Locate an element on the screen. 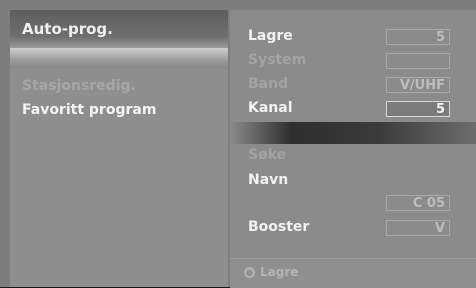 The width and height of the screenshot is (476, 288). menu-divider is located at coordinates (119, 58).